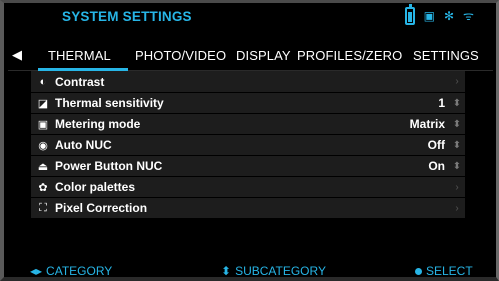 The height and width of the screenshot is (281, 499). I want to click on setting-value: 1, so click(441, 103).